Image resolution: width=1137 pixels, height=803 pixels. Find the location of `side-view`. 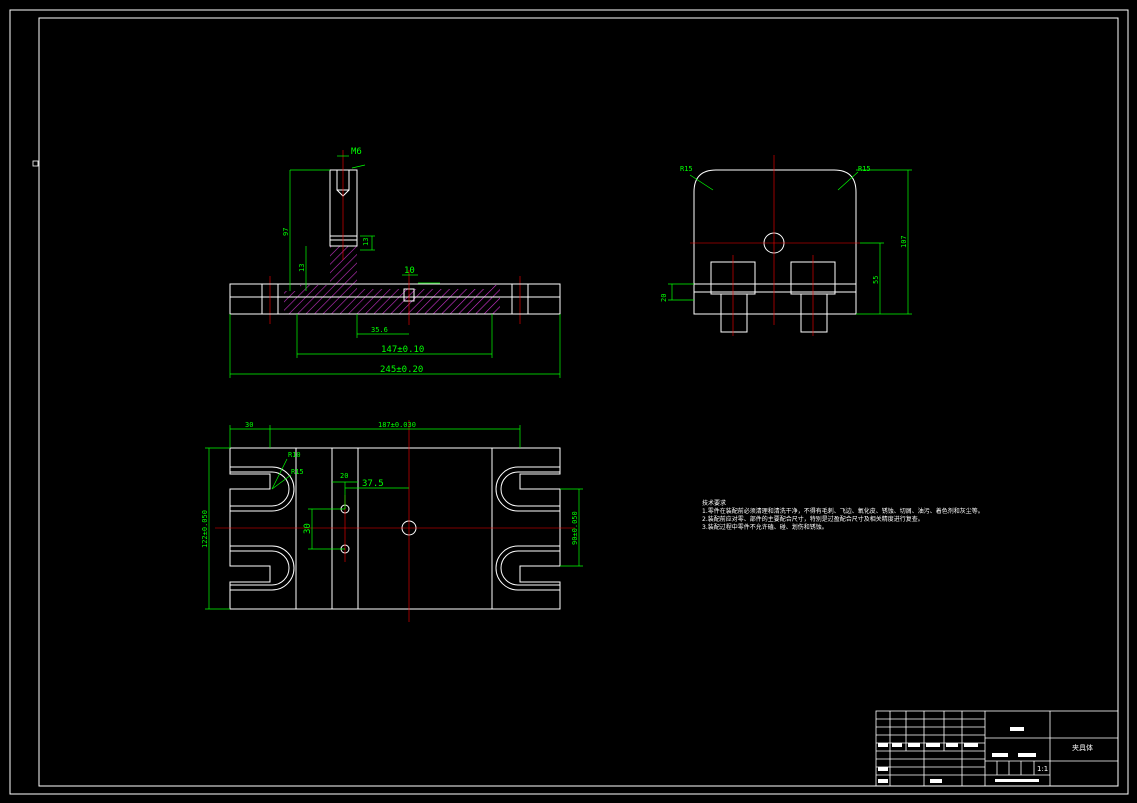

side-view is located at coordinates (775, 245).